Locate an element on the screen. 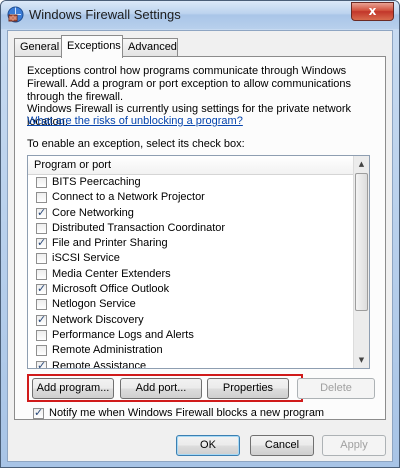 Image resolution: width=400 pixels, height=468 pixels. delete-button: Delete is located at coordinates (336, 388).